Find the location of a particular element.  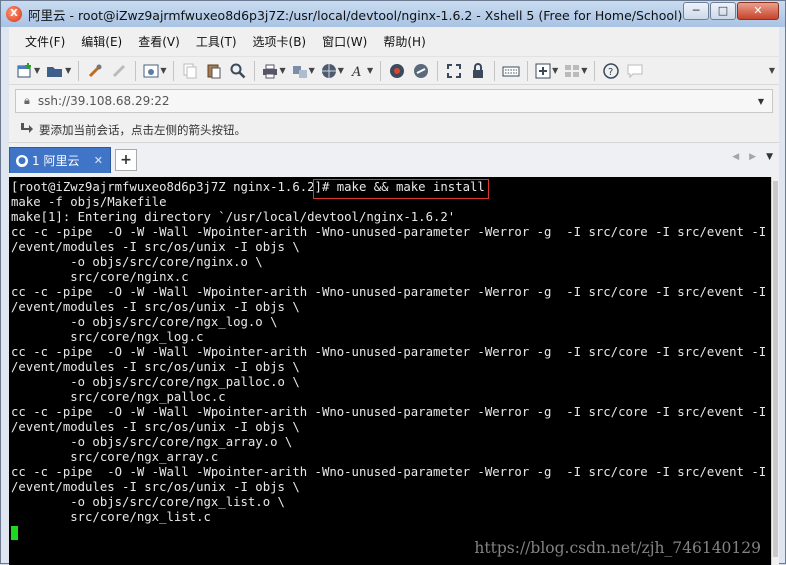

window-controls: ─ □ ✕ is located at coordinates (731, 11).